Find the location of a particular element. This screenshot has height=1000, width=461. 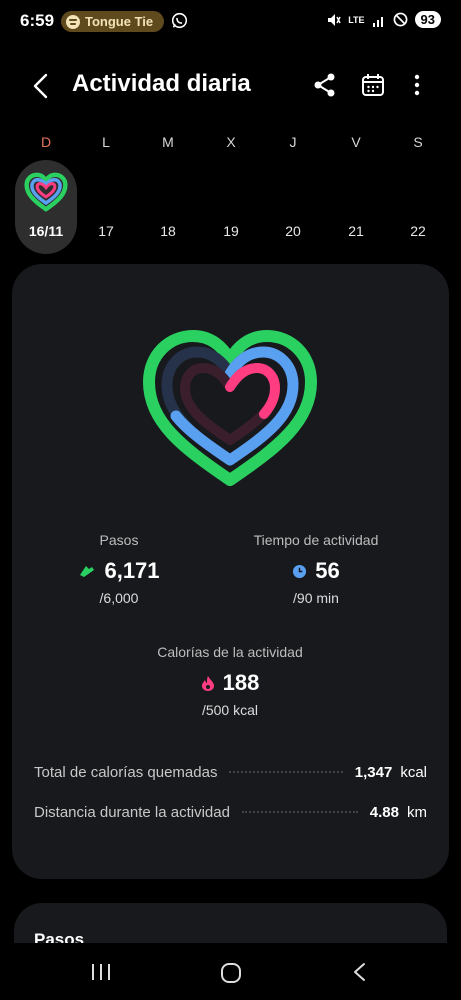

media-title: Tongue Tie is located at coordinates (119, 21).